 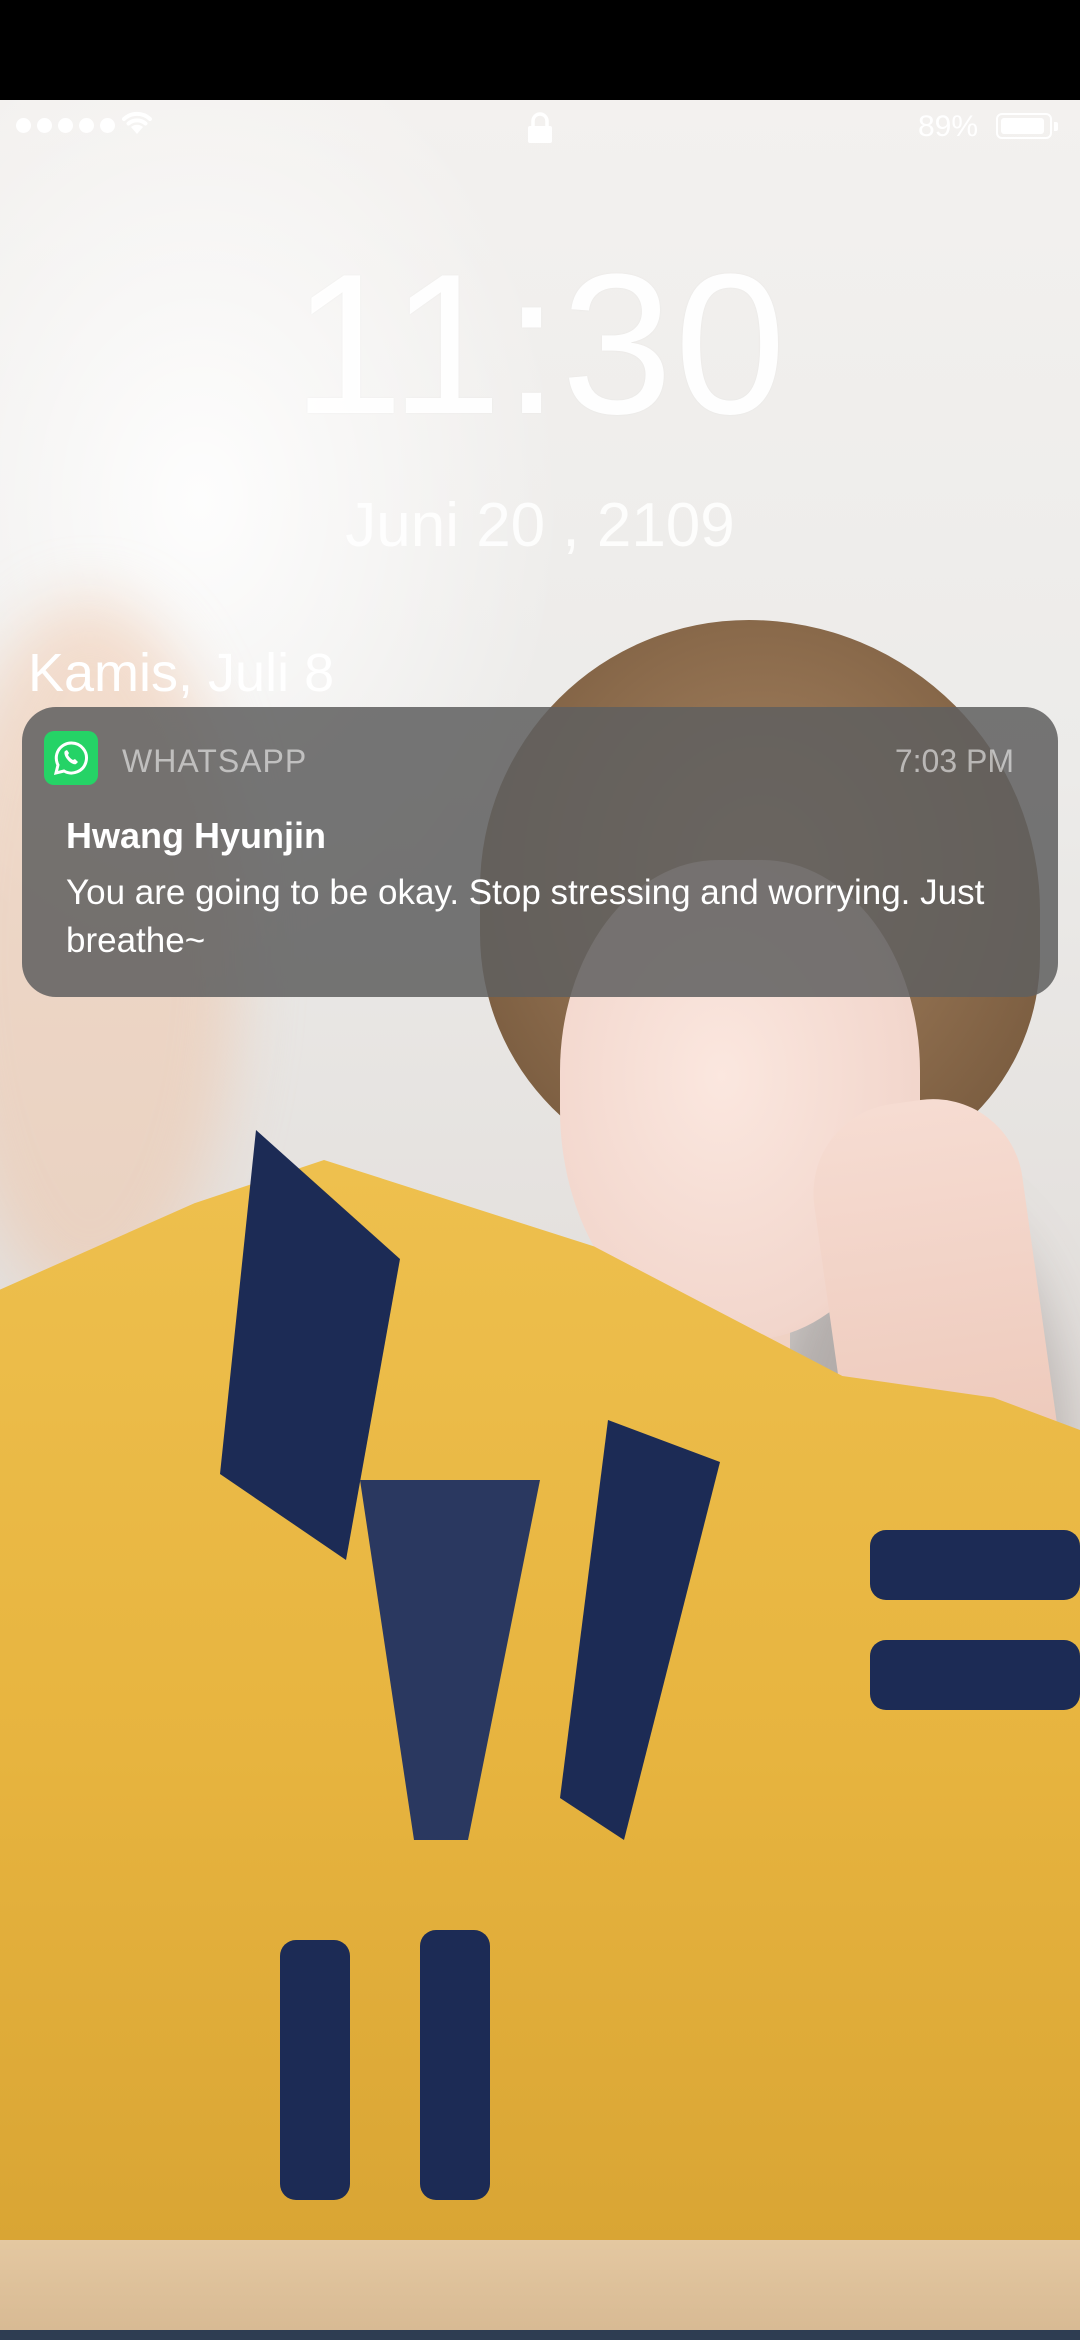 What do you see at coordinates (954, 761) in the screenshot?
I see `notification-time: 7:03 PM` at bounding box center [954, 761].